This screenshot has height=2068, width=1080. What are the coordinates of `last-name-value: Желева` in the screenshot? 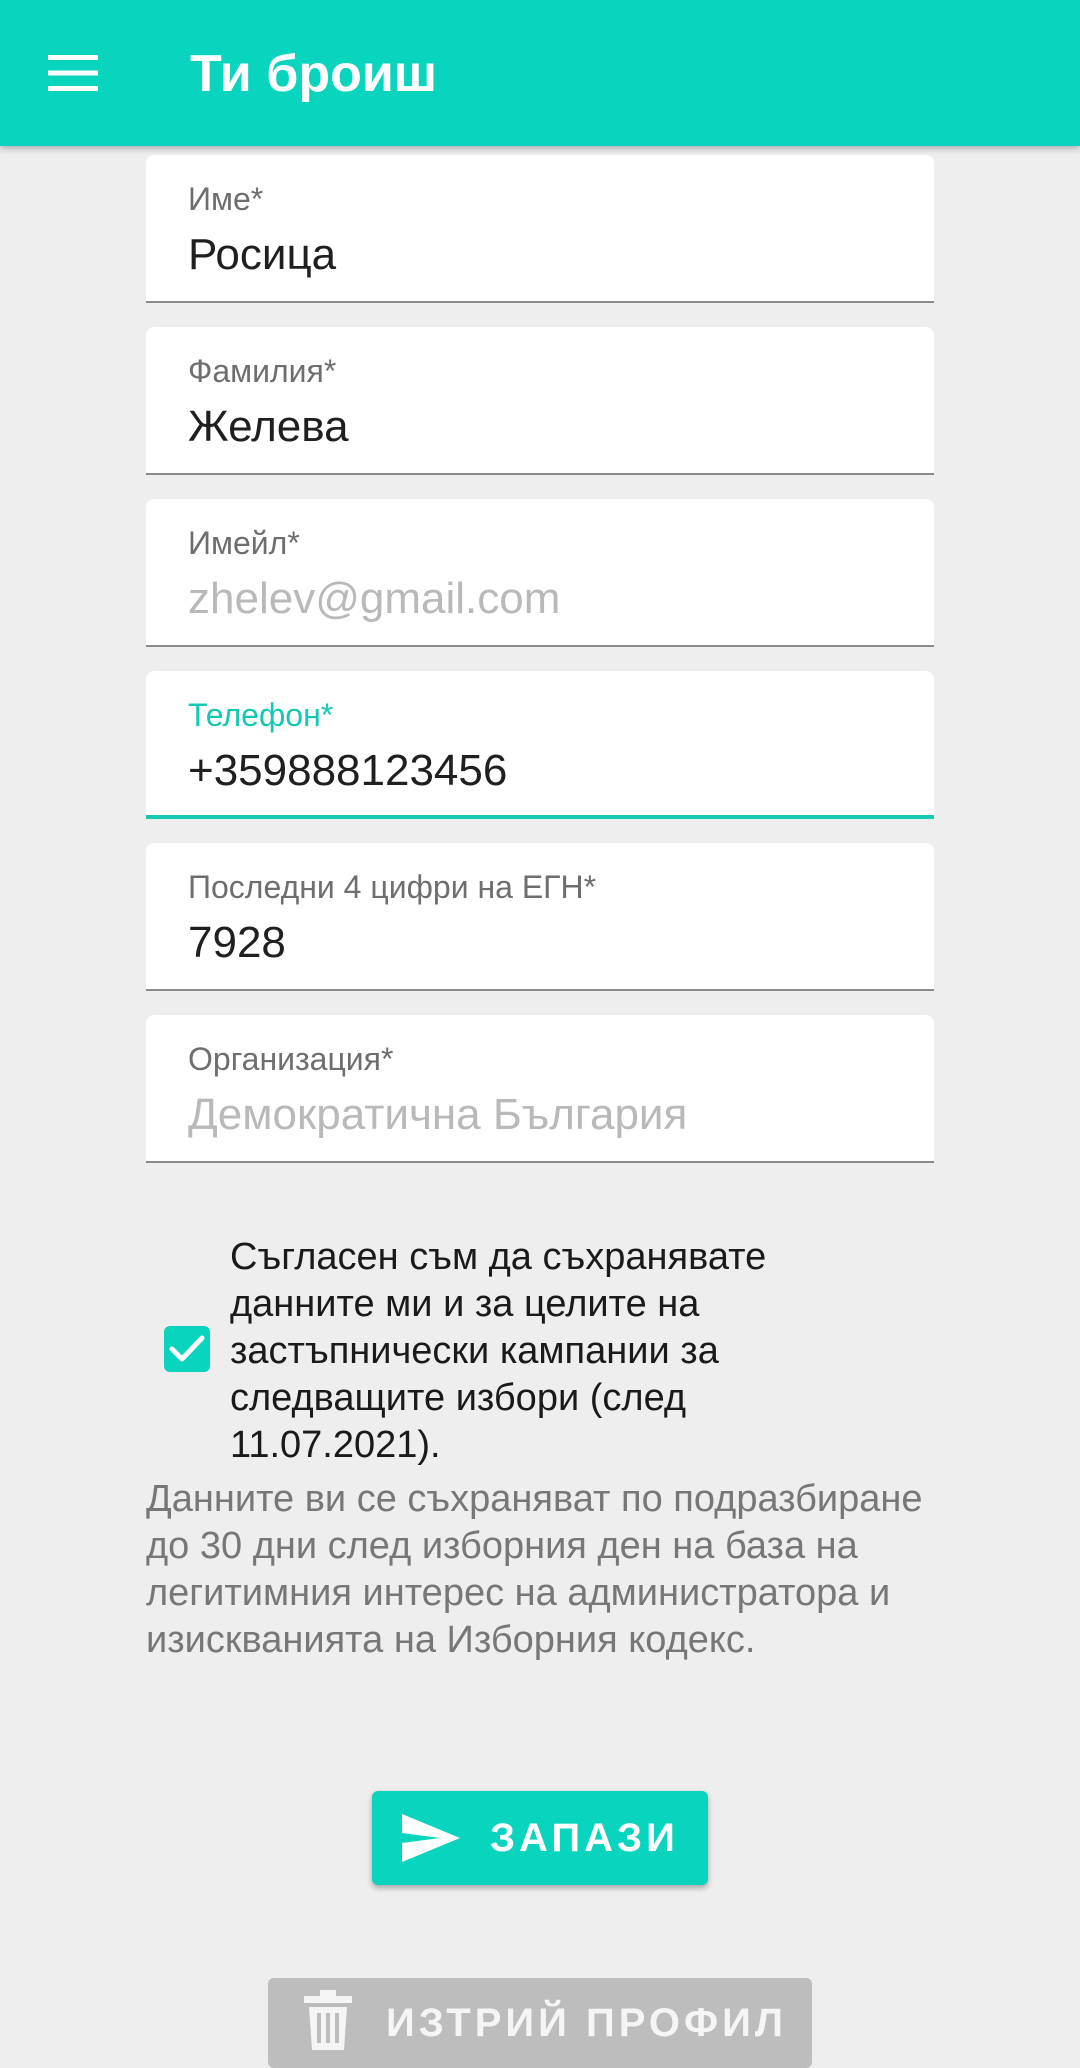 It's located at (268, 427).